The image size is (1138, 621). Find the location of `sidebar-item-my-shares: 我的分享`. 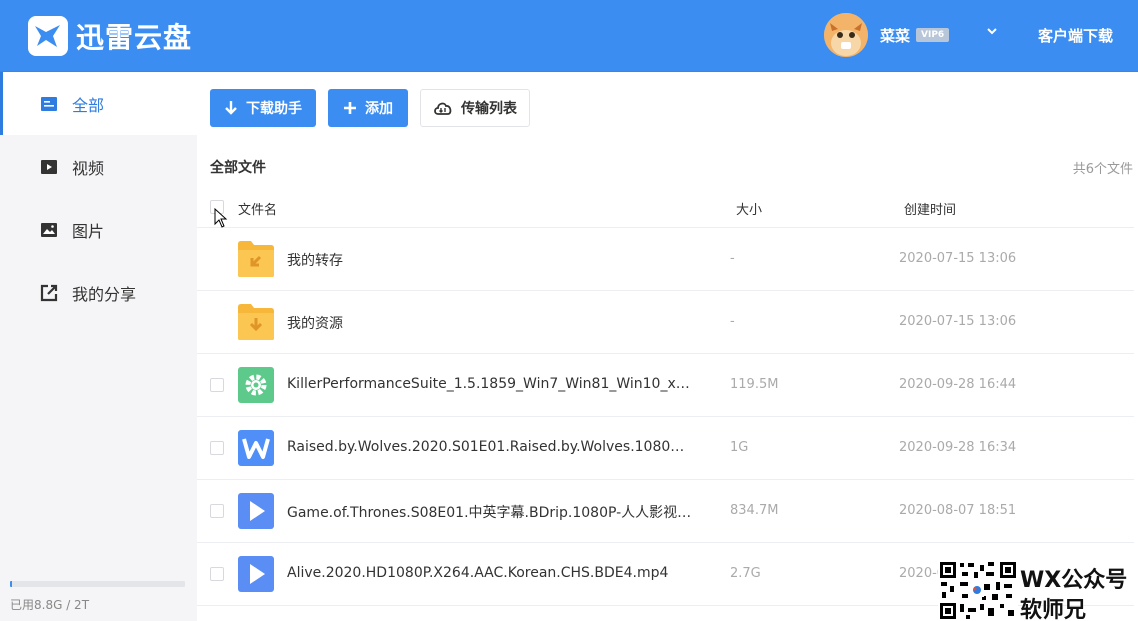

sidebar-item-my-shares: 我的分享 is located at coordinates (98, 292).